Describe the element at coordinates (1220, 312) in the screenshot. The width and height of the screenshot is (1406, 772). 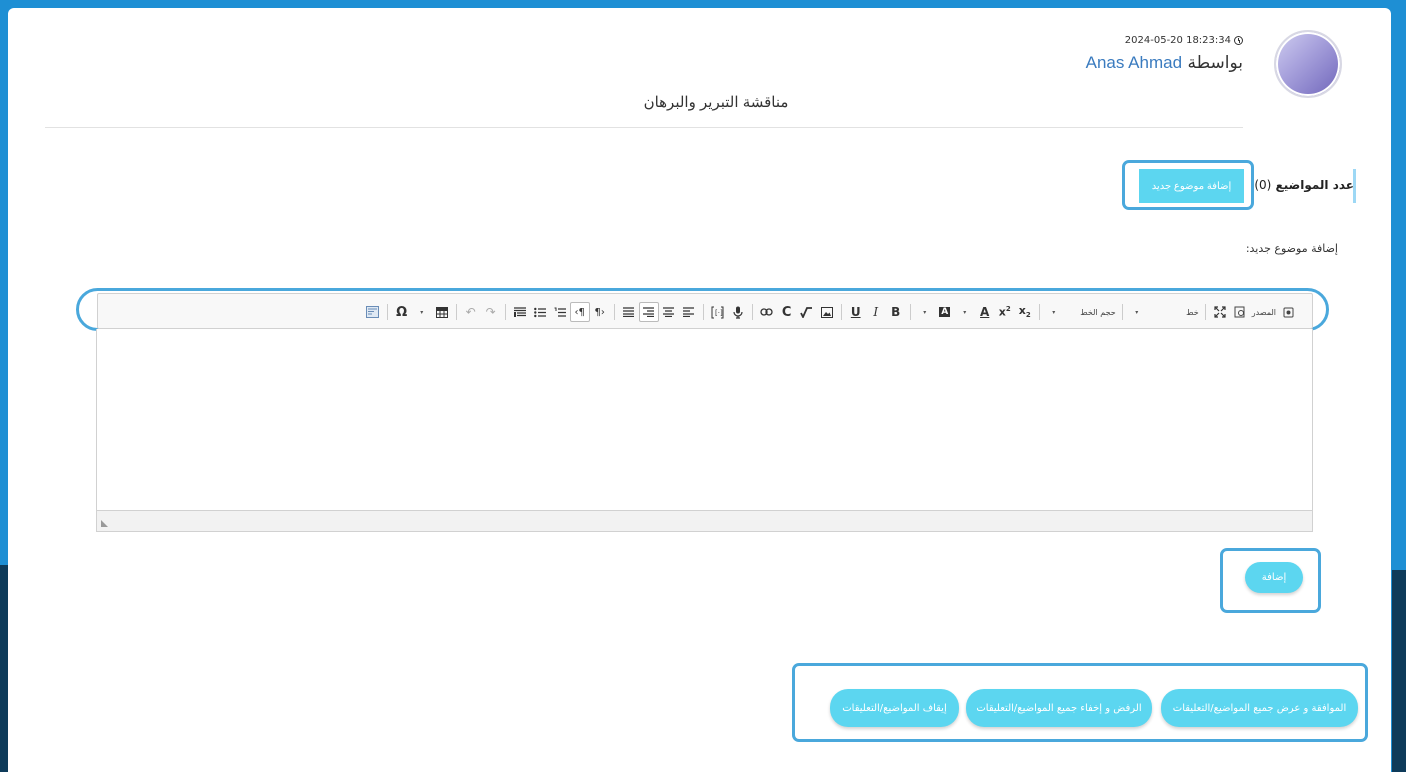
I see `maximize-icon` at that location.